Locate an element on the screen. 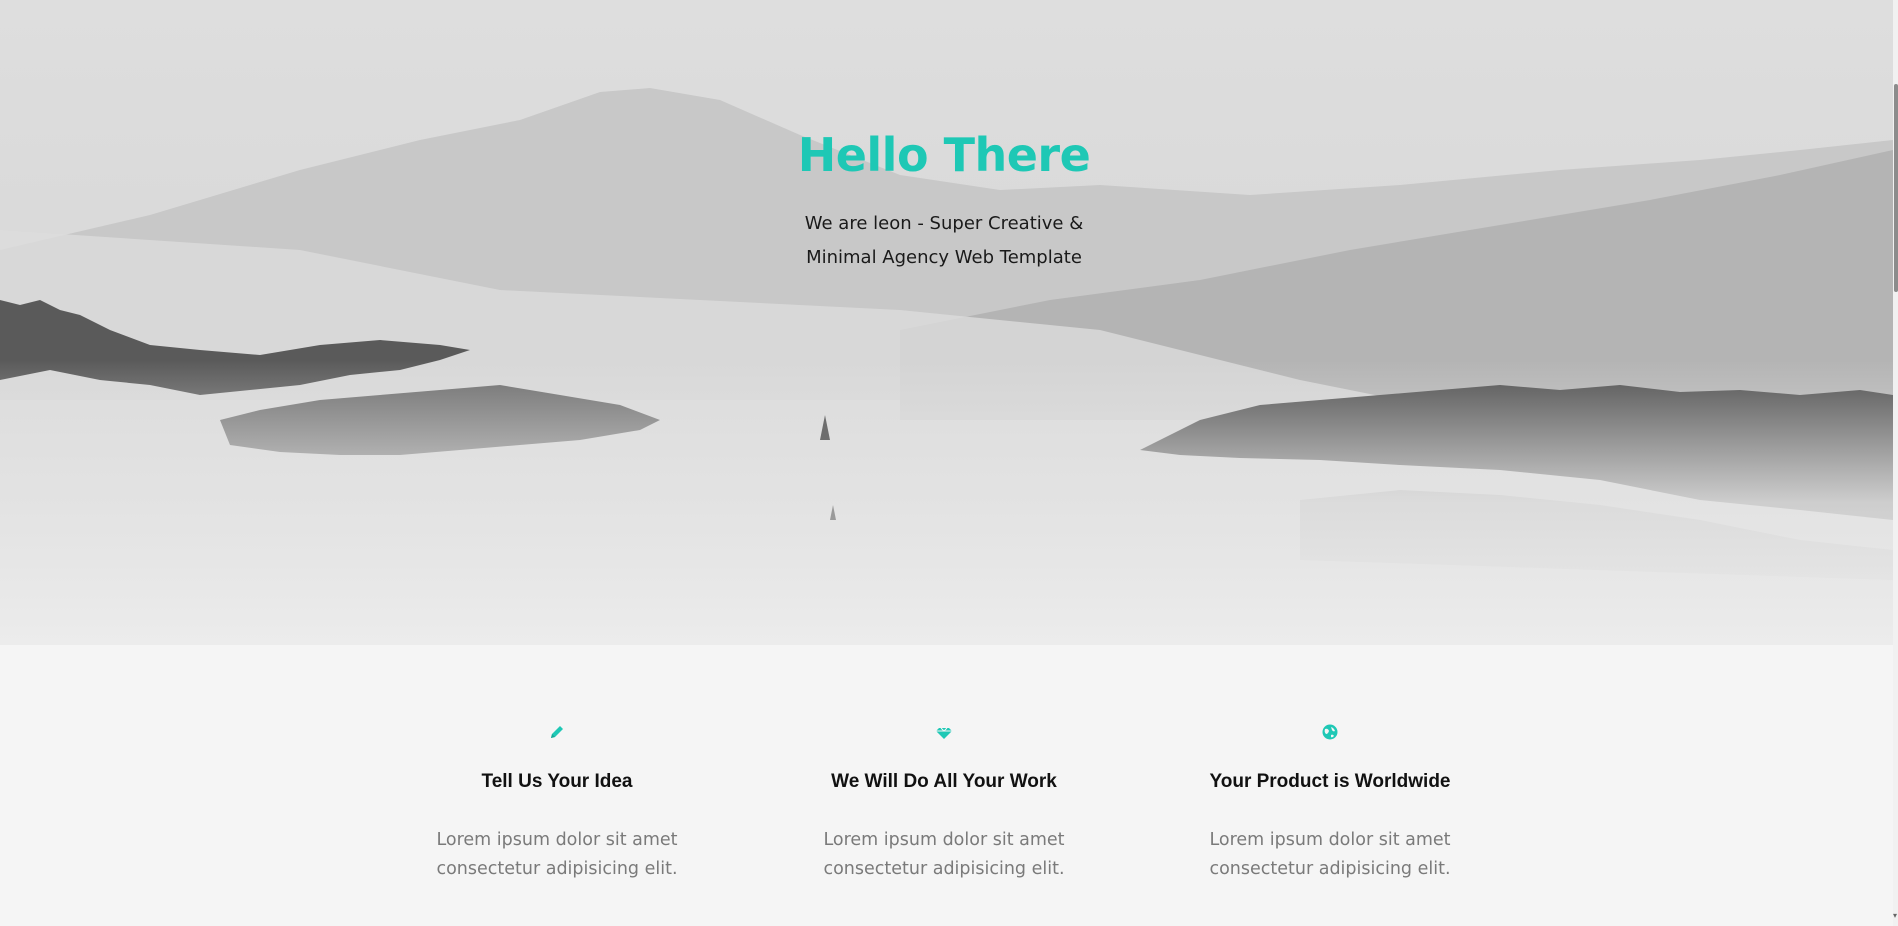  hero-subtitle-line-1: We are leon - Super Creative & is located at coordinates (944, 223).